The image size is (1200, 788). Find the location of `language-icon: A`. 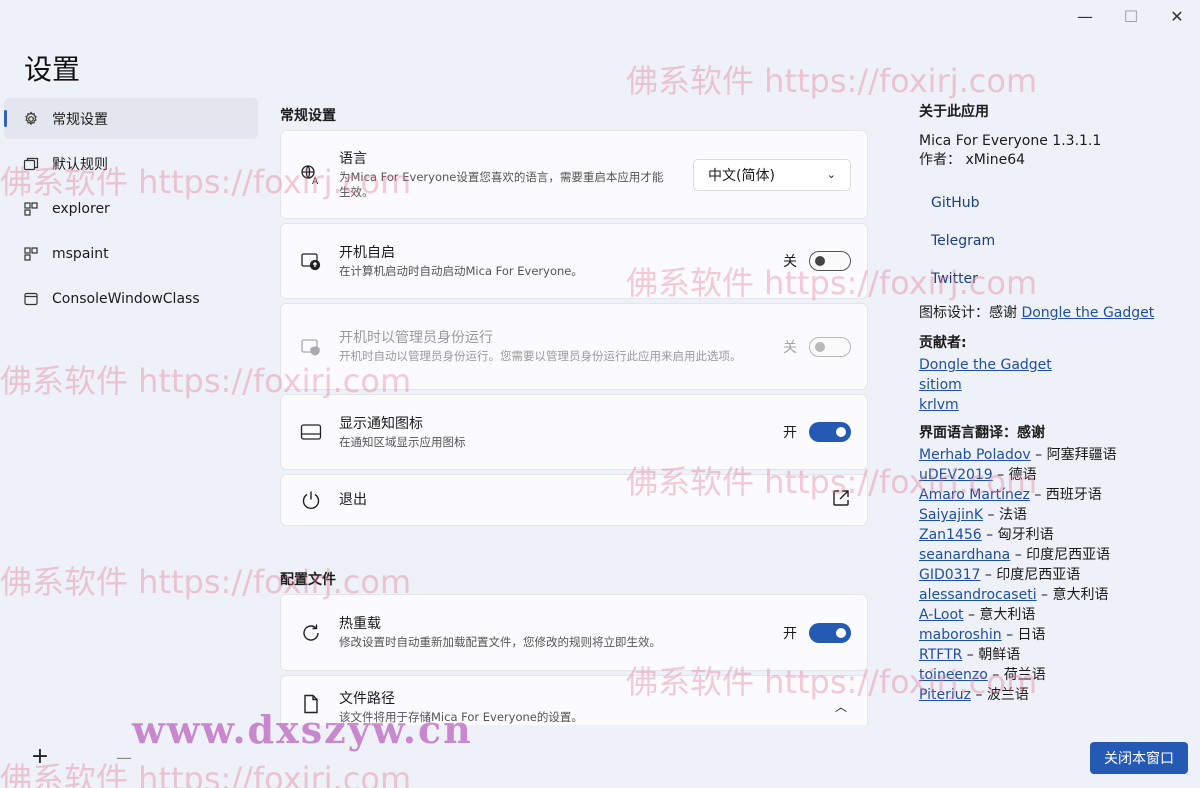

language-icon: A is located at coordinates (311, 175).